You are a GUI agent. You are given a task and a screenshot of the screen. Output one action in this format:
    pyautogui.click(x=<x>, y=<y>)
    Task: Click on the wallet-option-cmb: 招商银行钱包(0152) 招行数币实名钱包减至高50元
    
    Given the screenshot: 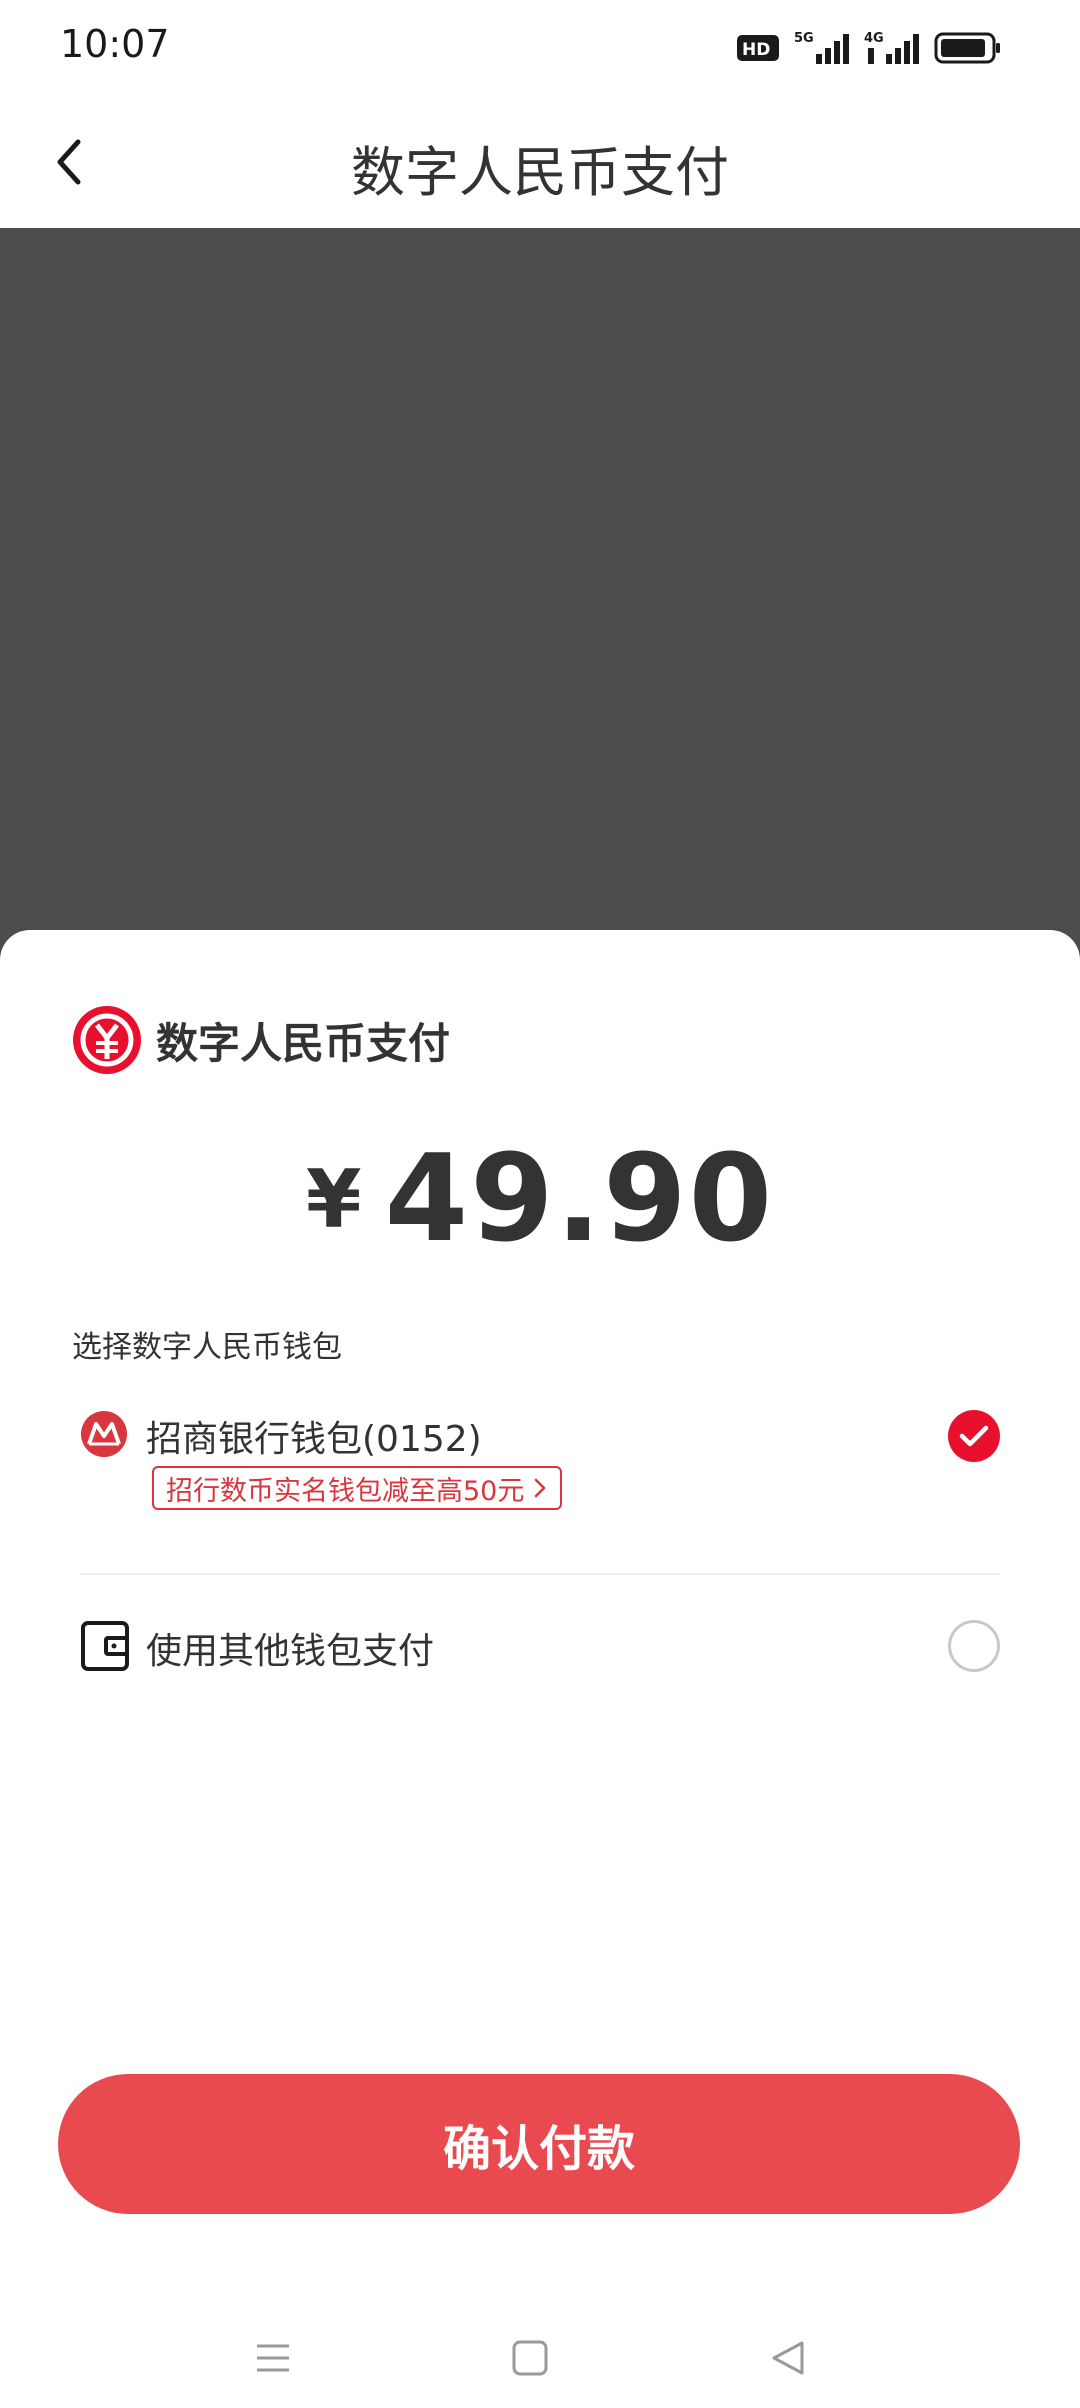 What is the action you would take?
    pyautogui.click(x=540, y=1470)
    